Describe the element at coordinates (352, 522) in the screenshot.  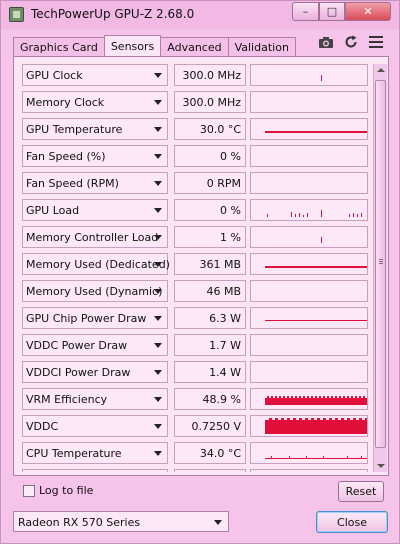
I see `close-button: Close` at that location.